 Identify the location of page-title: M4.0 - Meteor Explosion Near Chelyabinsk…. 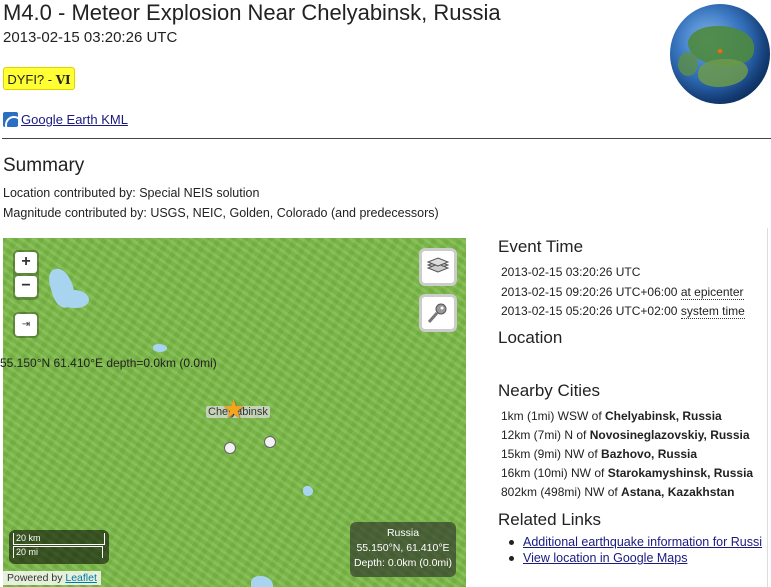
(252, 12).